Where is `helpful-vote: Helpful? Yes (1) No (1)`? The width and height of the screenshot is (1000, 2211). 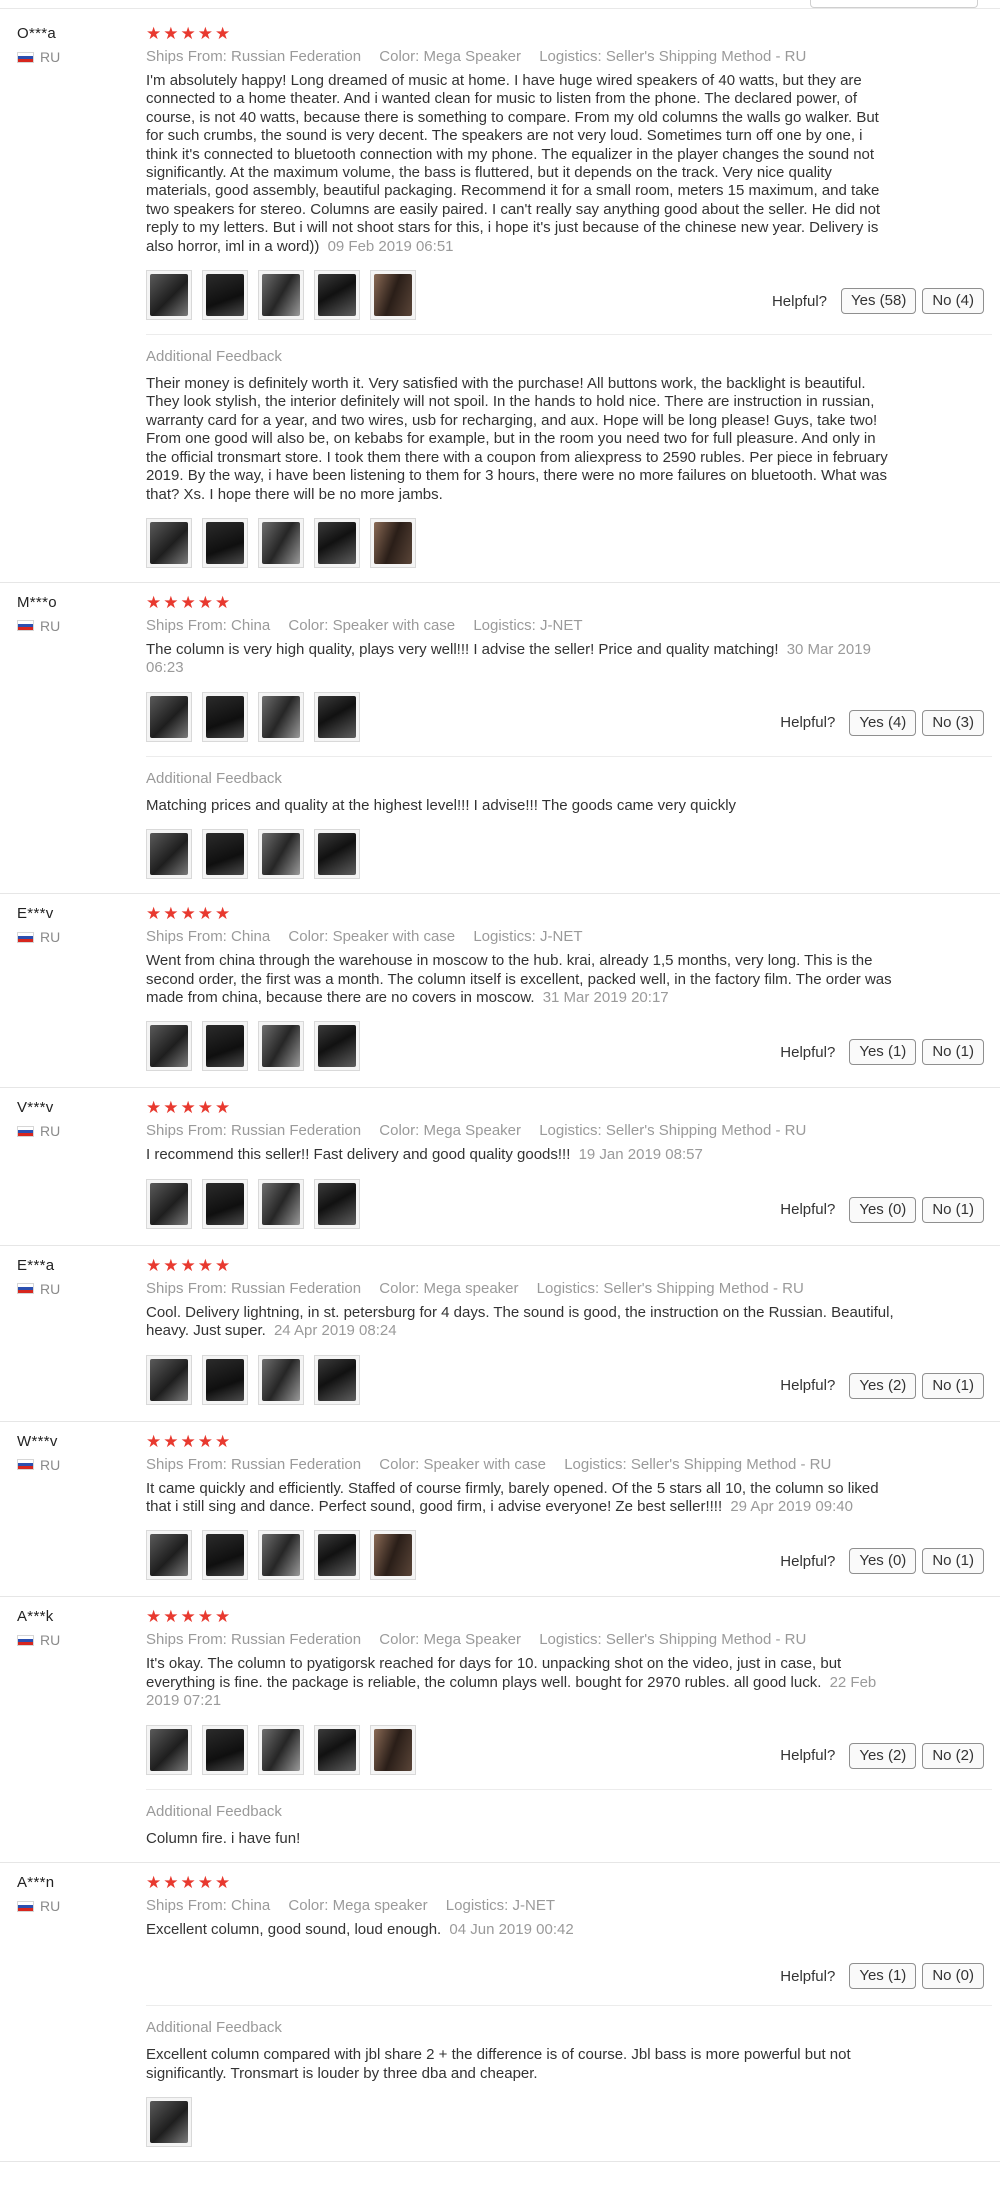 helpful-vote: Helpful? Yes (1) No (1) is located at coordinates (882, 1052).